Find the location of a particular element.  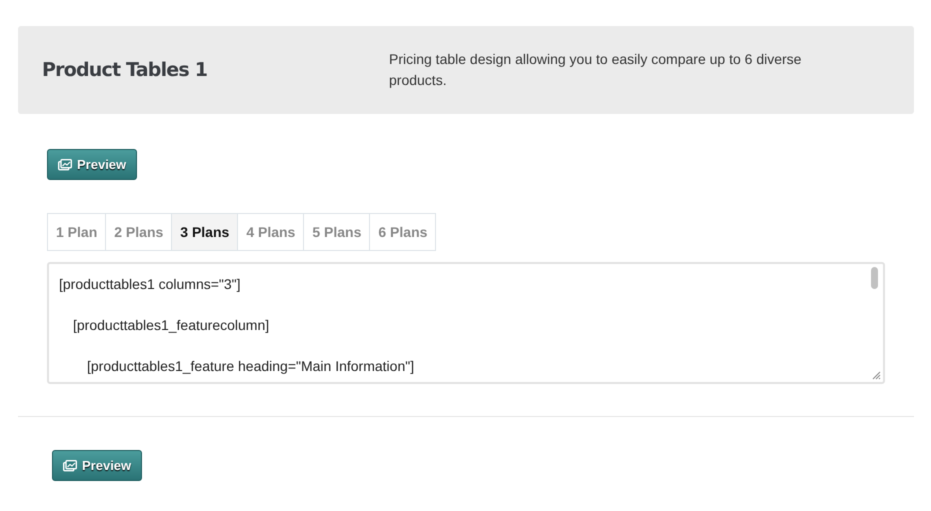

plan-tab: 4 Plans is located at coordinates (270, 232).